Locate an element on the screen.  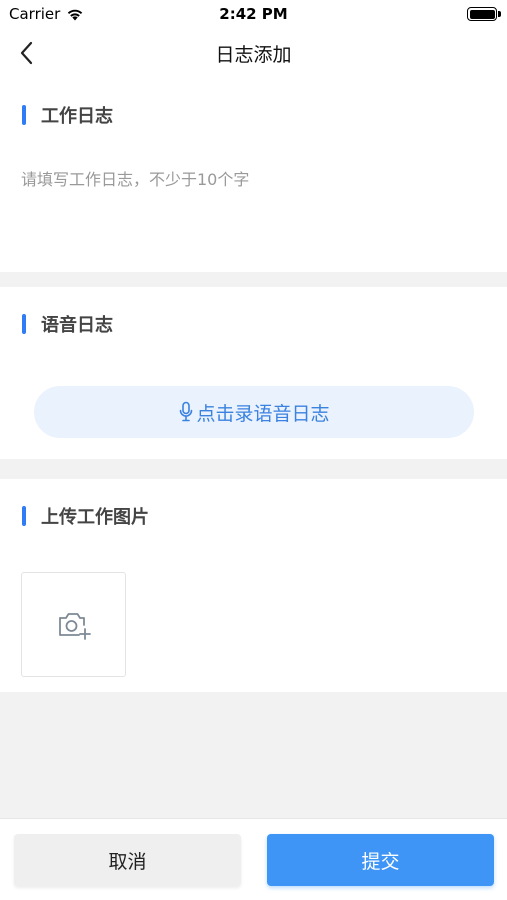
upload-images-header: 上传工作图片 is located at coordinates (85, 516).